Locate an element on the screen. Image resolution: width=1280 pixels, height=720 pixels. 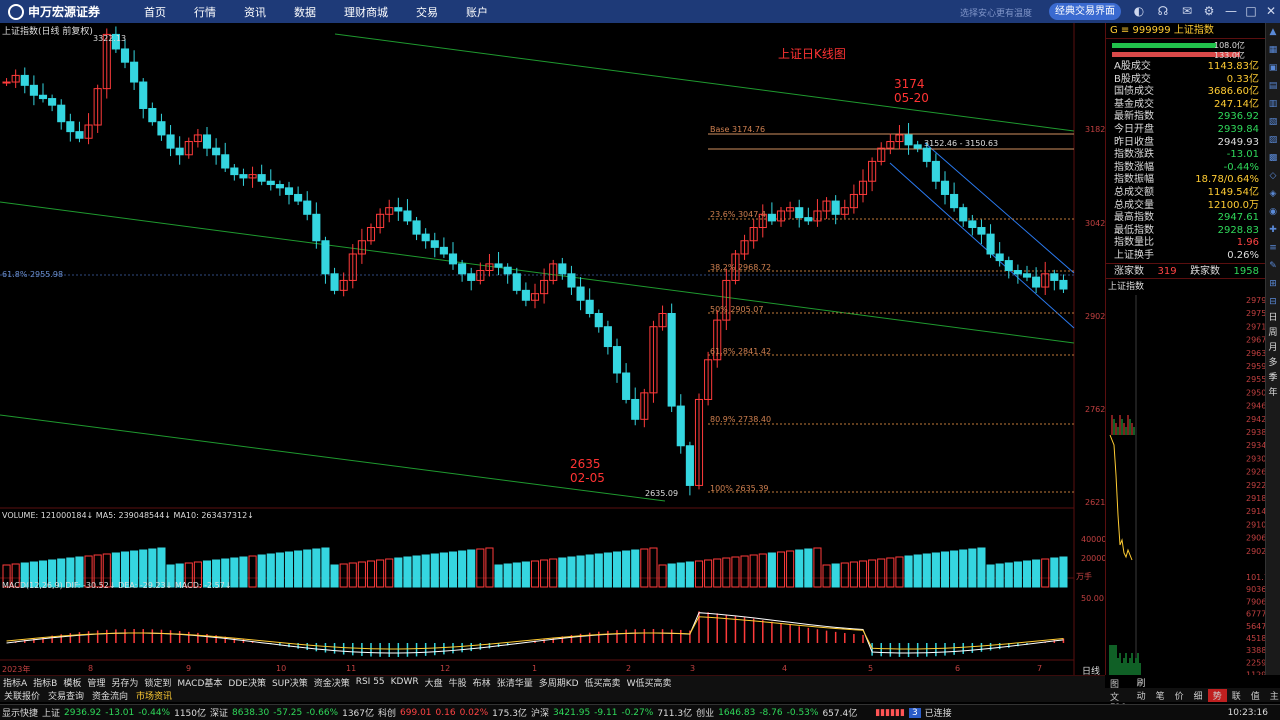
period-0: 日 is located at coordinates (1273, 318).